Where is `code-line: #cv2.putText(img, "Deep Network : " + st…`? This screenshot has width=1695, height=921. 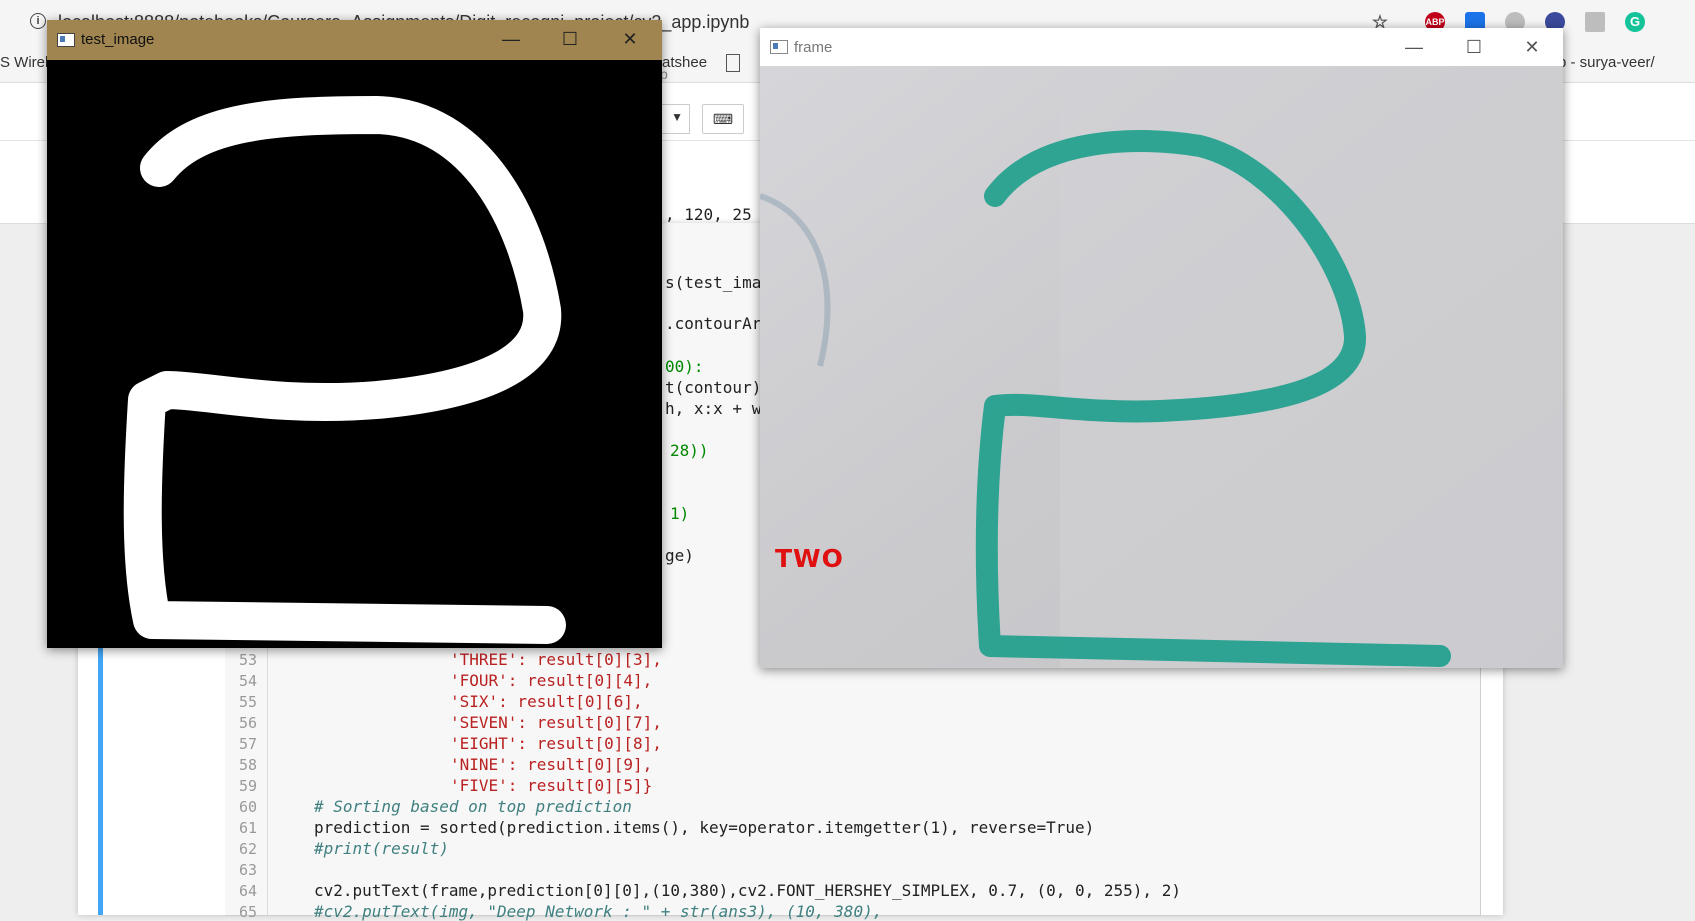
code-line: #cv2.putText(img, "Deep Network : " + st… is located at coordinates (598, 911).